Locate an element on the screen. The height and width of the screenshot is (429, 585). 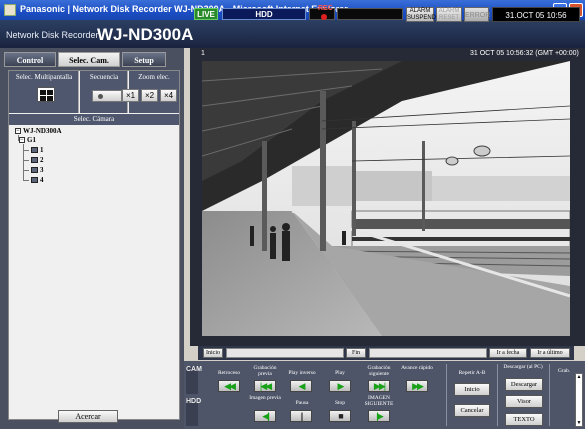
zoom-x4-button: ×4 is located at coordinates (168, 95).